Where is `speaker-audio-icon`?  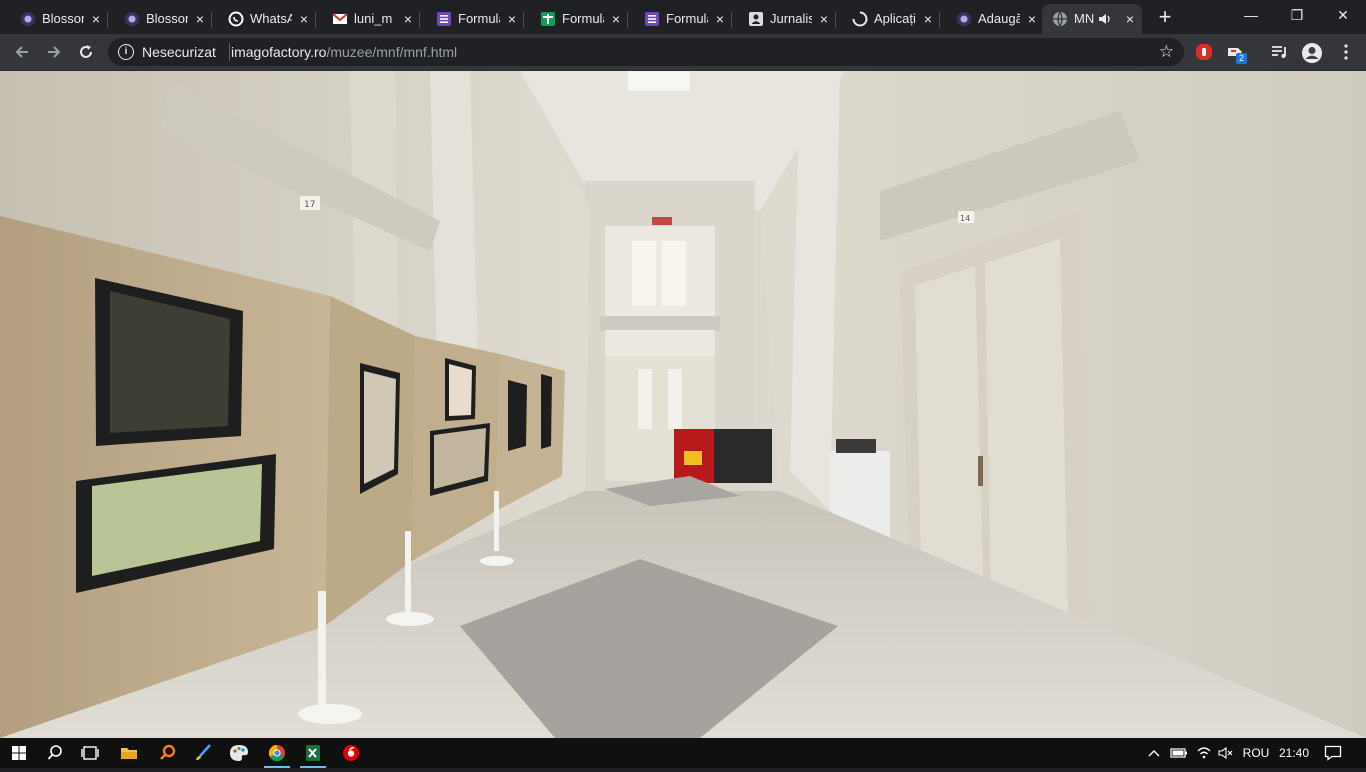 speaker-audio-icon is located at coordinates (1105, 19).